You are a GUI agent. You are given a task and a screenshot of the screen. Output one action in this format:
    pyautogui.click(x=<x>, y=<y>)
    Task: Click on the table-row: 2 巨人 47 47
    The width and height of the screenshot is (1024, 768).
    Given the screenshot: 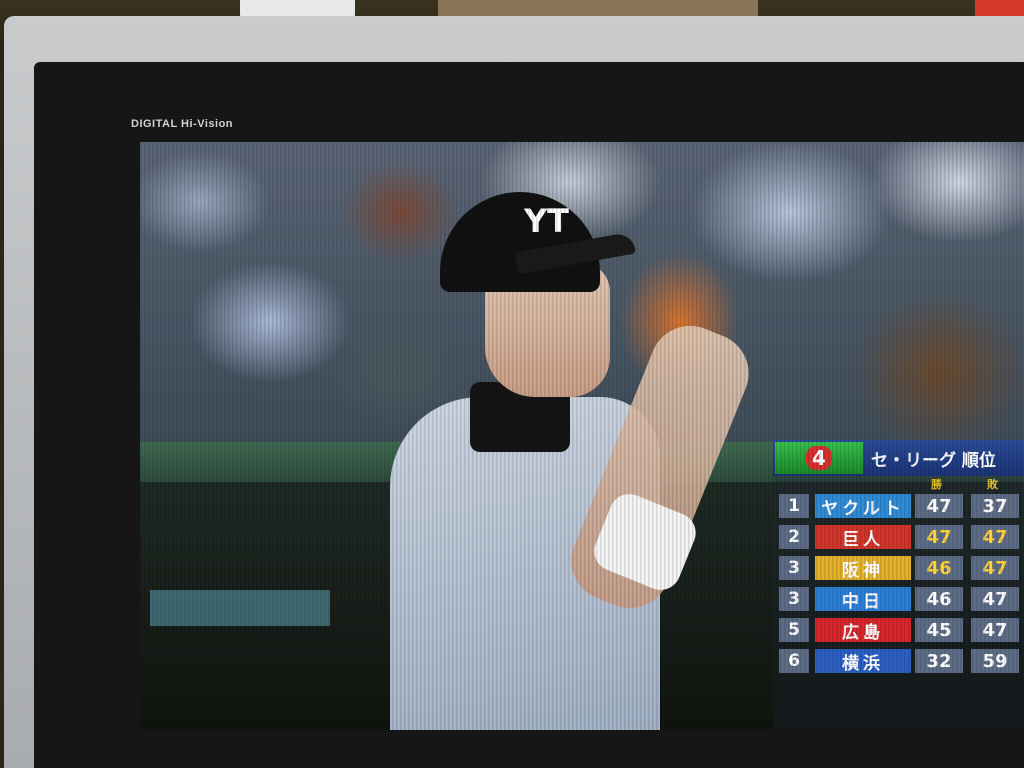 What is the action you would take?
    pyautogui.click(x=899, y=537)
    